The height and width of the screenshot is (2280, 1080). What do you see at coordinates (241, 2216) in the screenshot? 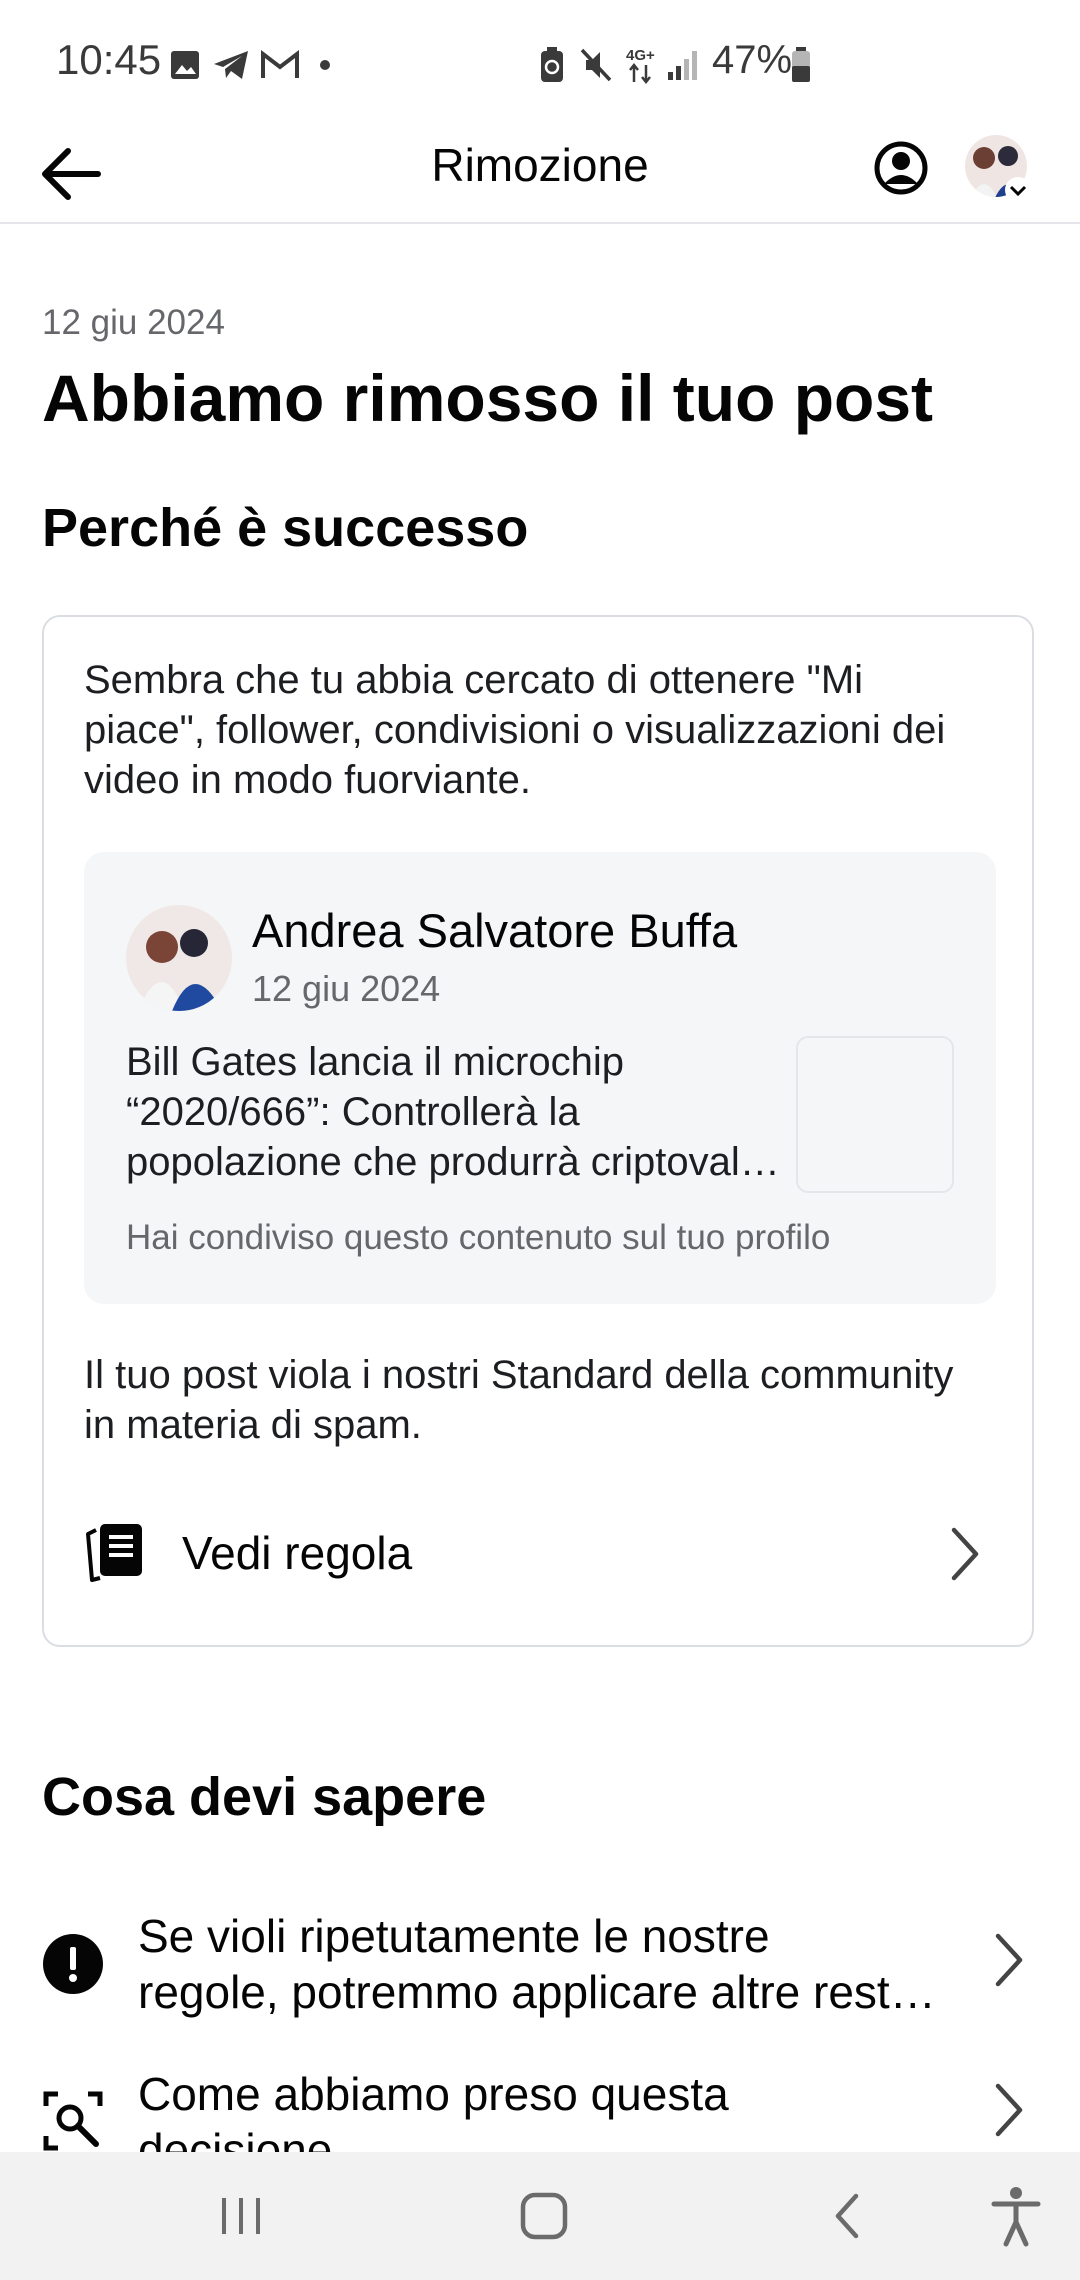
I see `recent-apps-icon` at bounding box center [241, 2216].